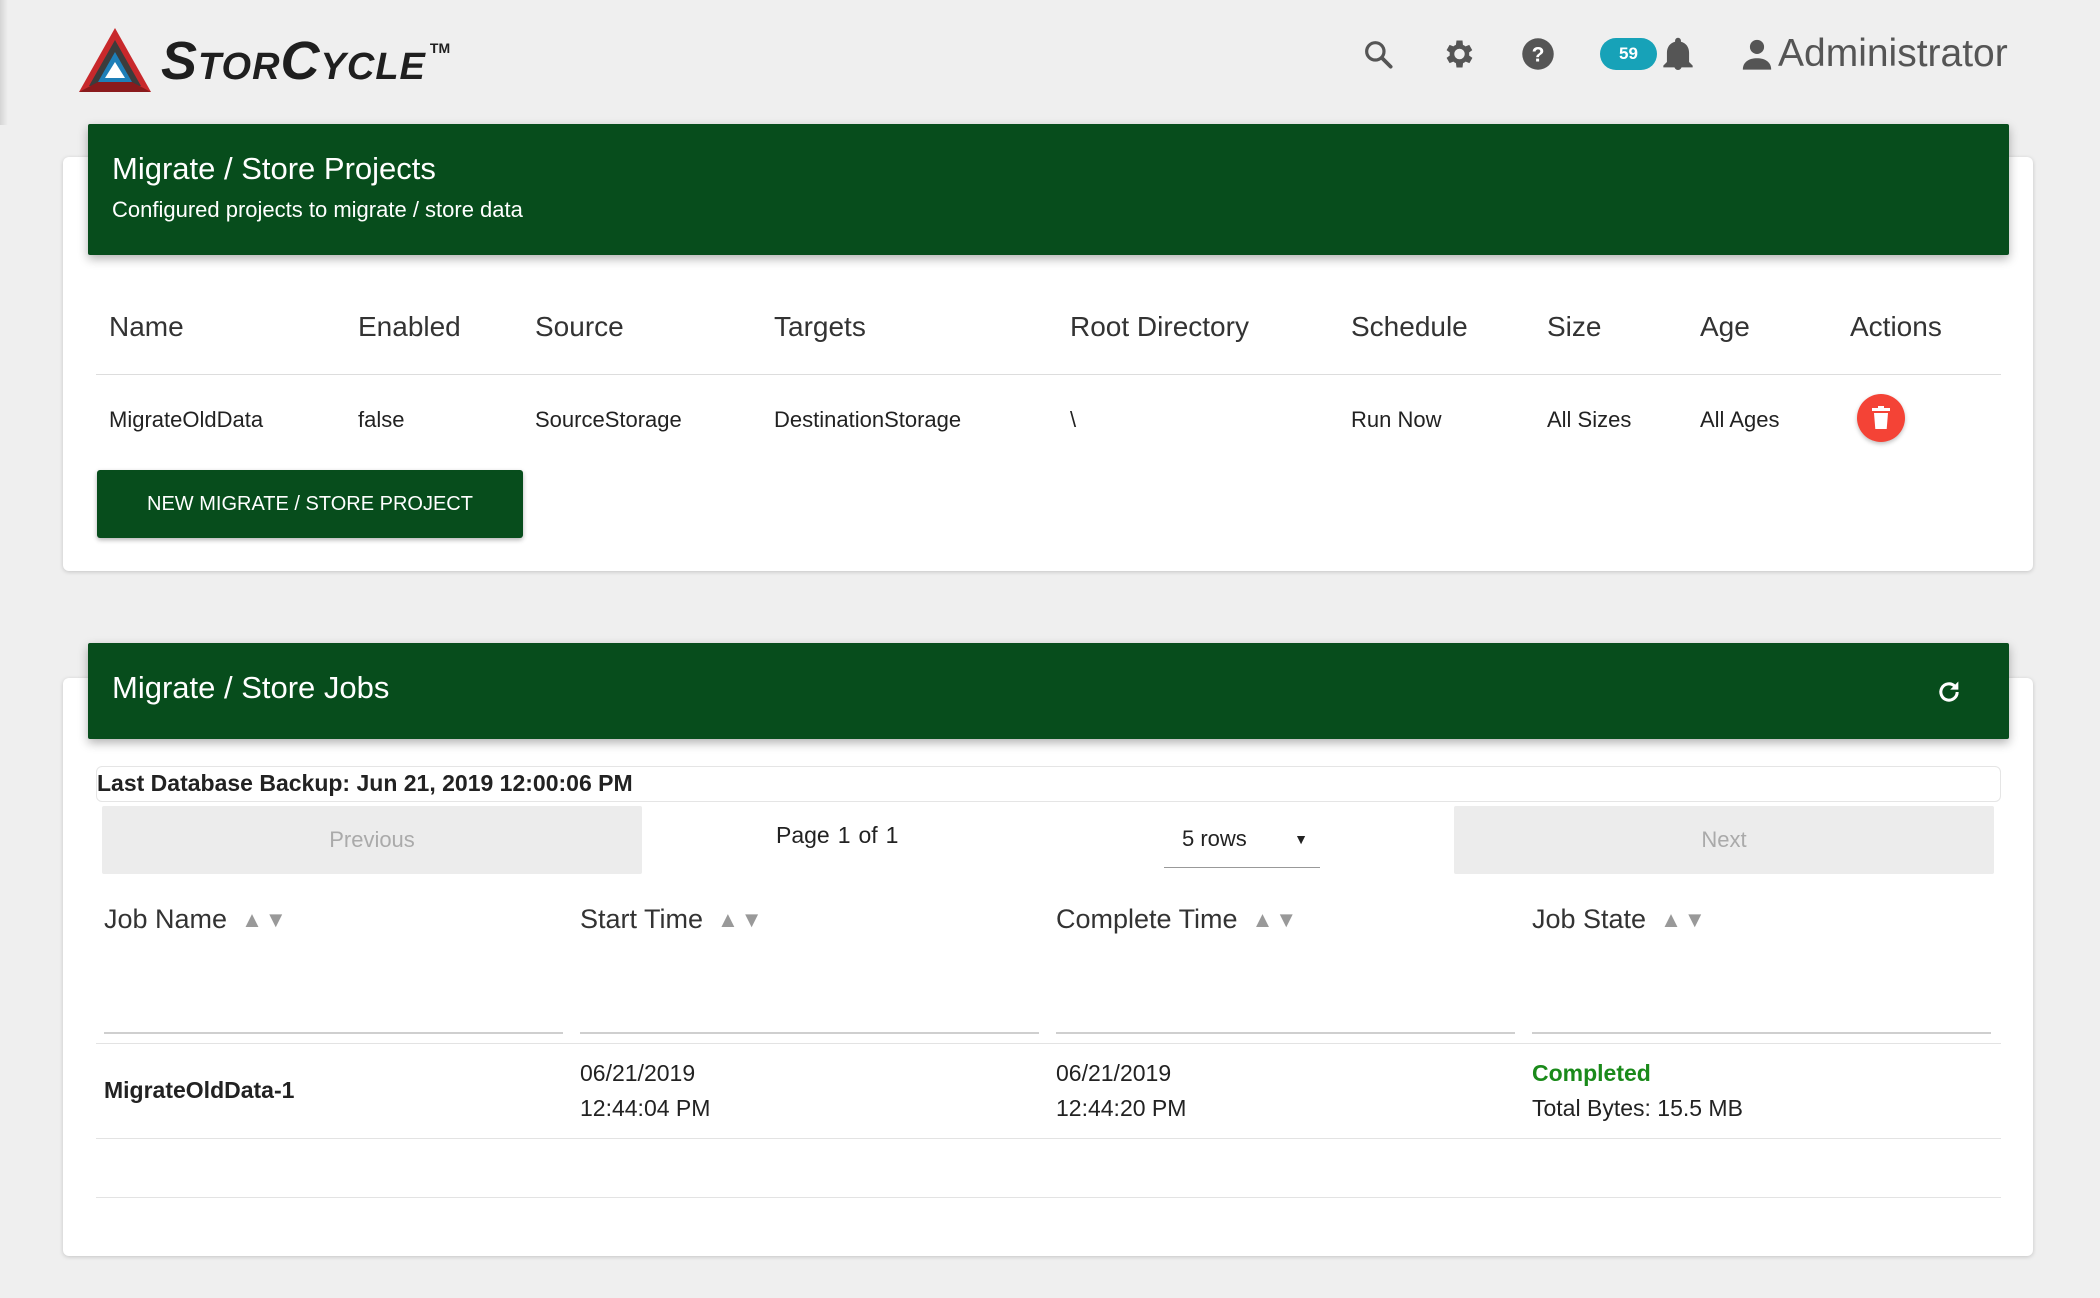 Image resolution: width=2100 pixels, height=1298 pixels. Describe the element at coordinates (844, 835) in the screenshot. I see `current-page: 1` at that location.